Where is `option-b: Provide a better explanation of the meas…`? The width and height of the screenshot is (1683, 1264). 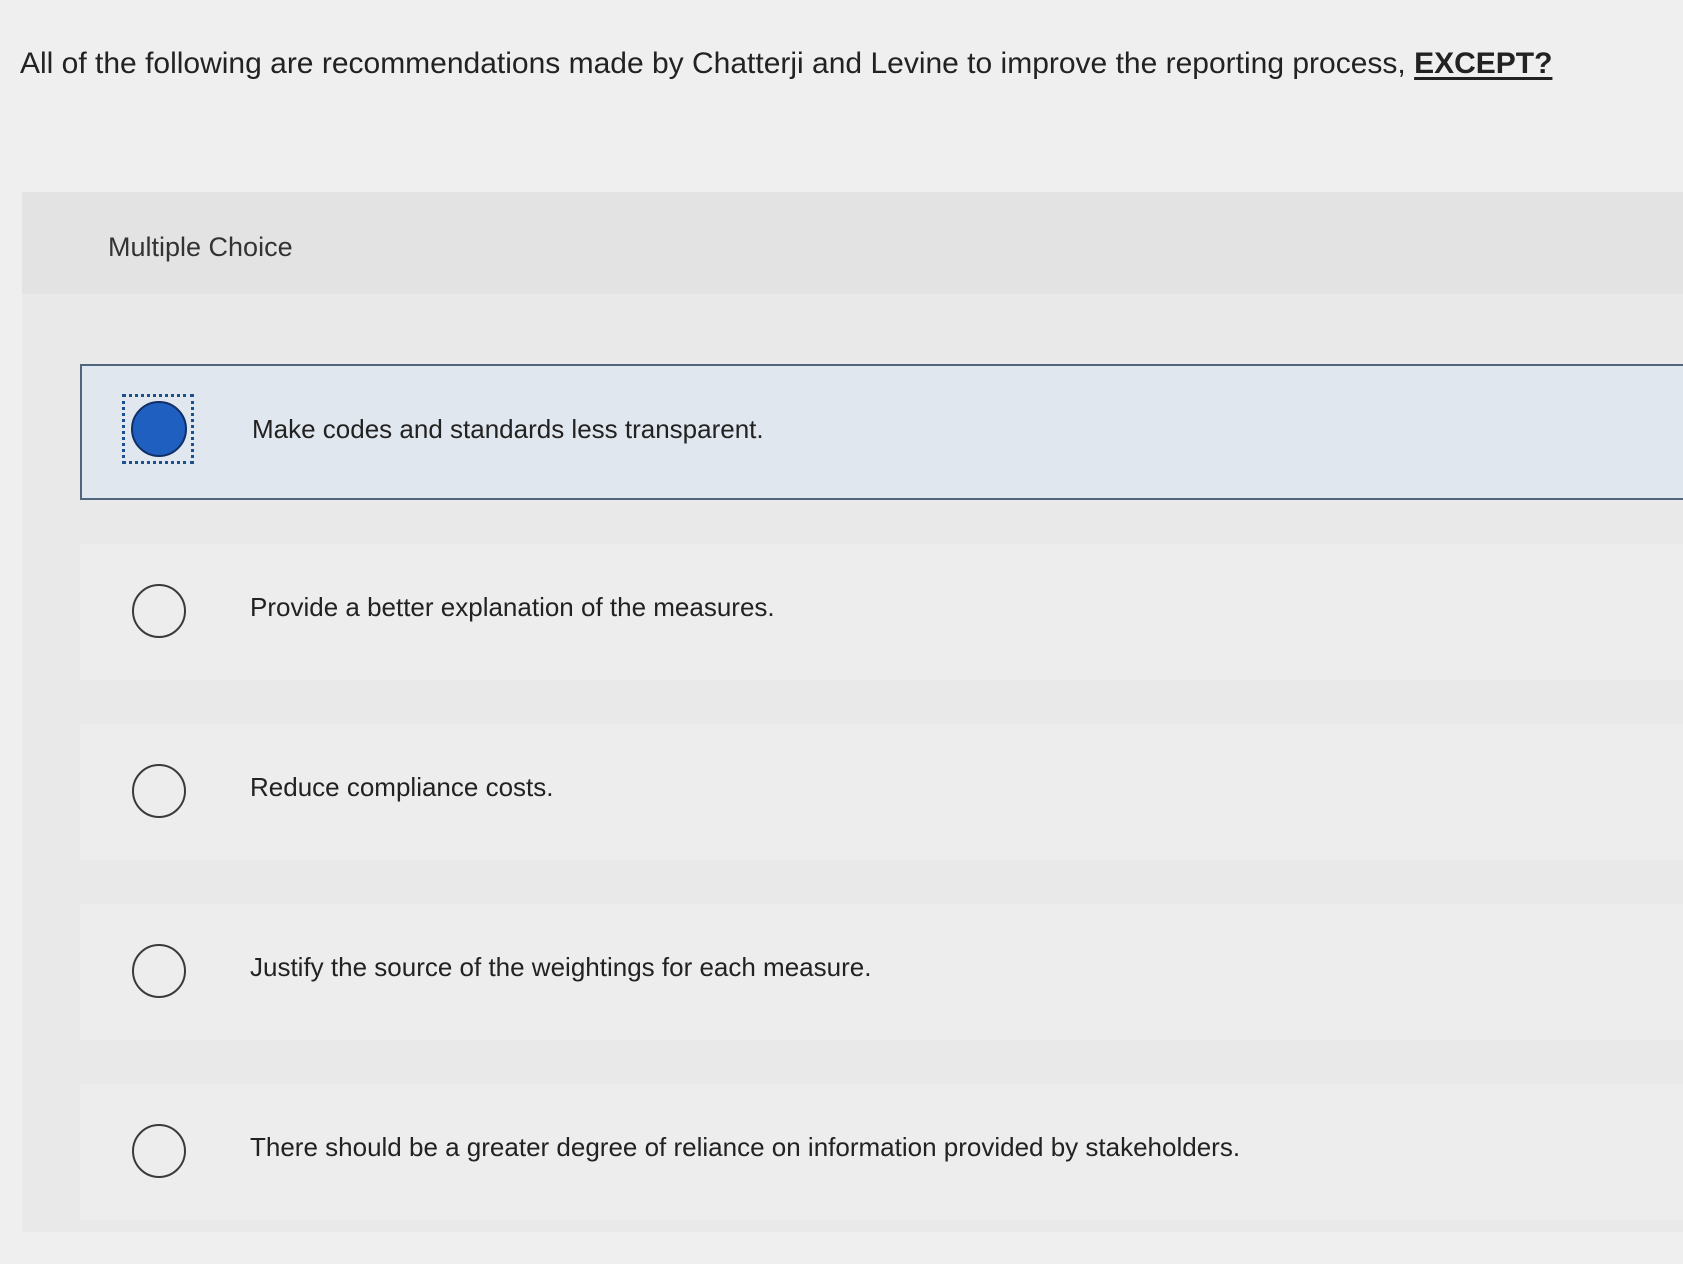 option-b: Provide a better explanation of the meas… is located at coordinates (881, 612).